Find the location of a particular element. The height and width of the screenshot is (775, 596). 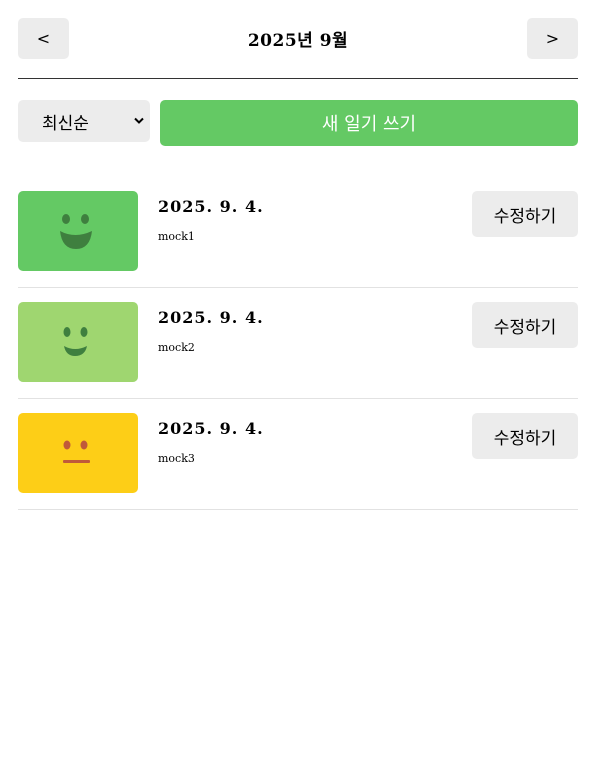

prev-month-button: < is located at coordinates (43, 38).